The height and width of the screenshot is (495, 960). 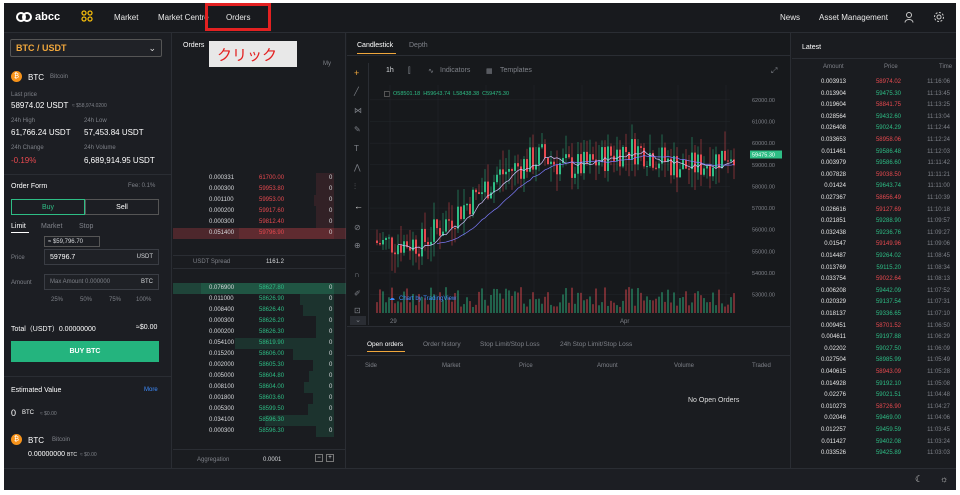 What do you see at coordinates (319, 458) in the screenshot?
I see `aggregation-minus-button: −` at bounding box center [319, 458].